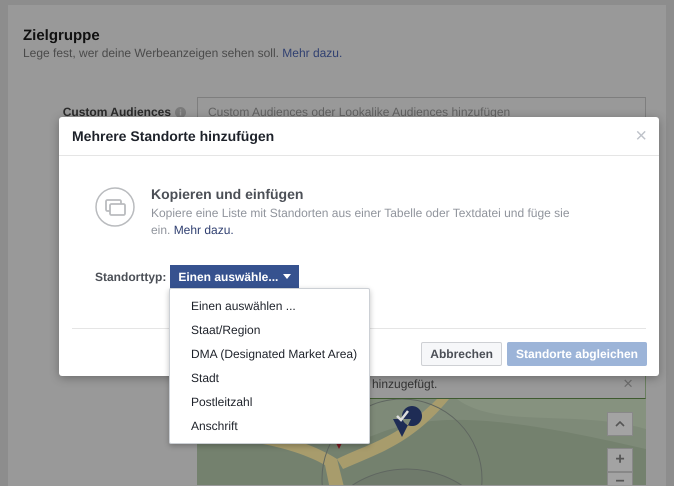  I want to click on field-label: Standorttyp:, so click(130, 277).